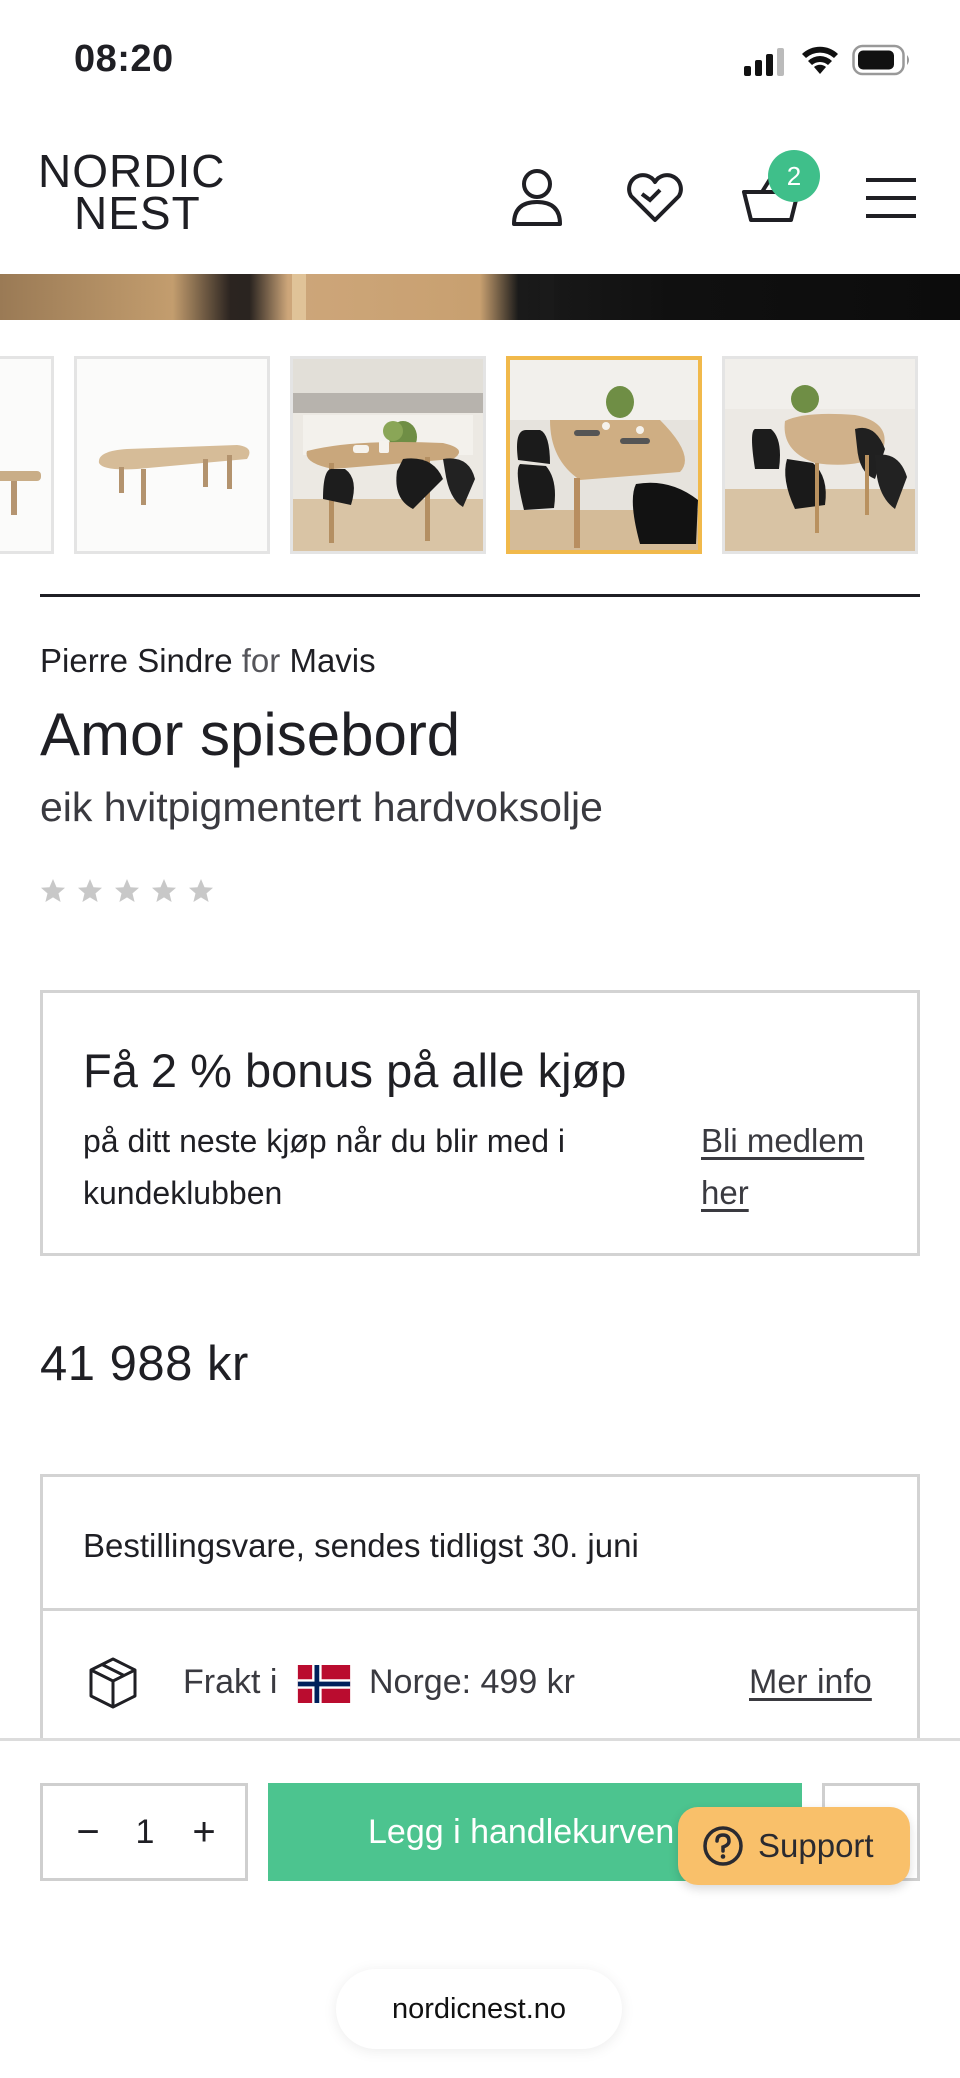 The height and width of the screenshot is (2078, 960). What do you see at coordinates (250, 734) in the screenshot?
I see `product-title: Amor spisebord` at bounding box center [250, 734].